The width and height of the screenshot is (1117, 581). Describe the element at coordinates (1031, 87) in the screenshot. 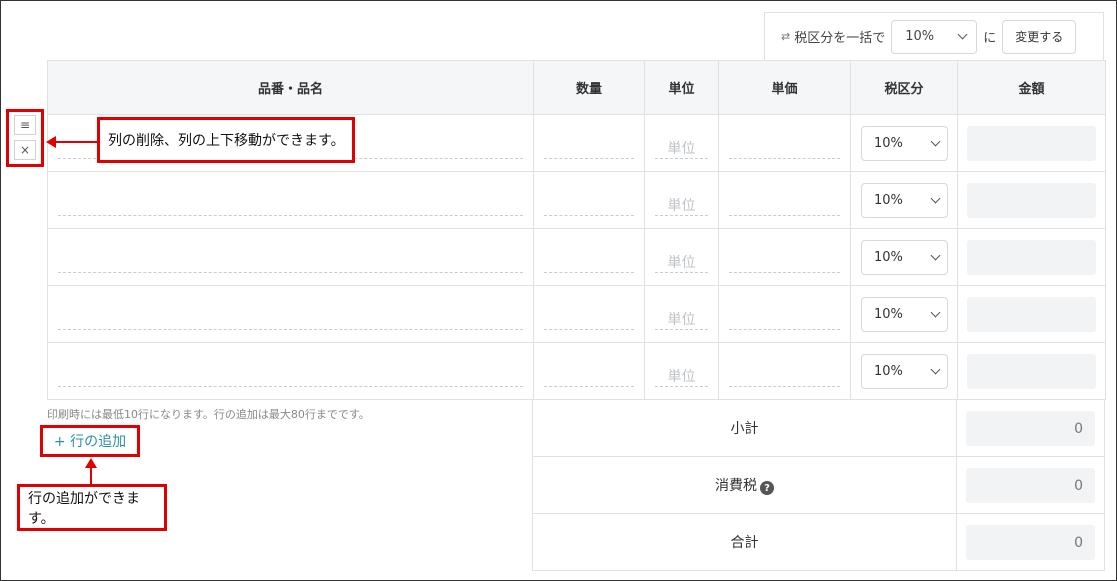

I see `column-header-amount: 金額` at that location.